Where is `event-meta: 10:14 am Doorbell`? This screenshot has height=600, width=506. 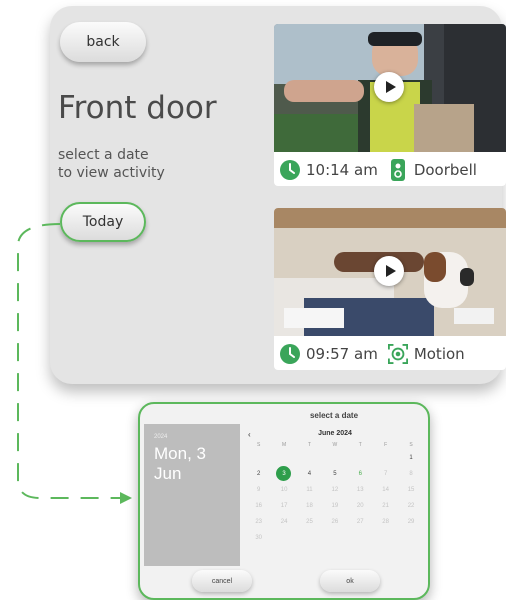 event-meta: 10:14 am Doorbell is located at coordinates (390, 170).